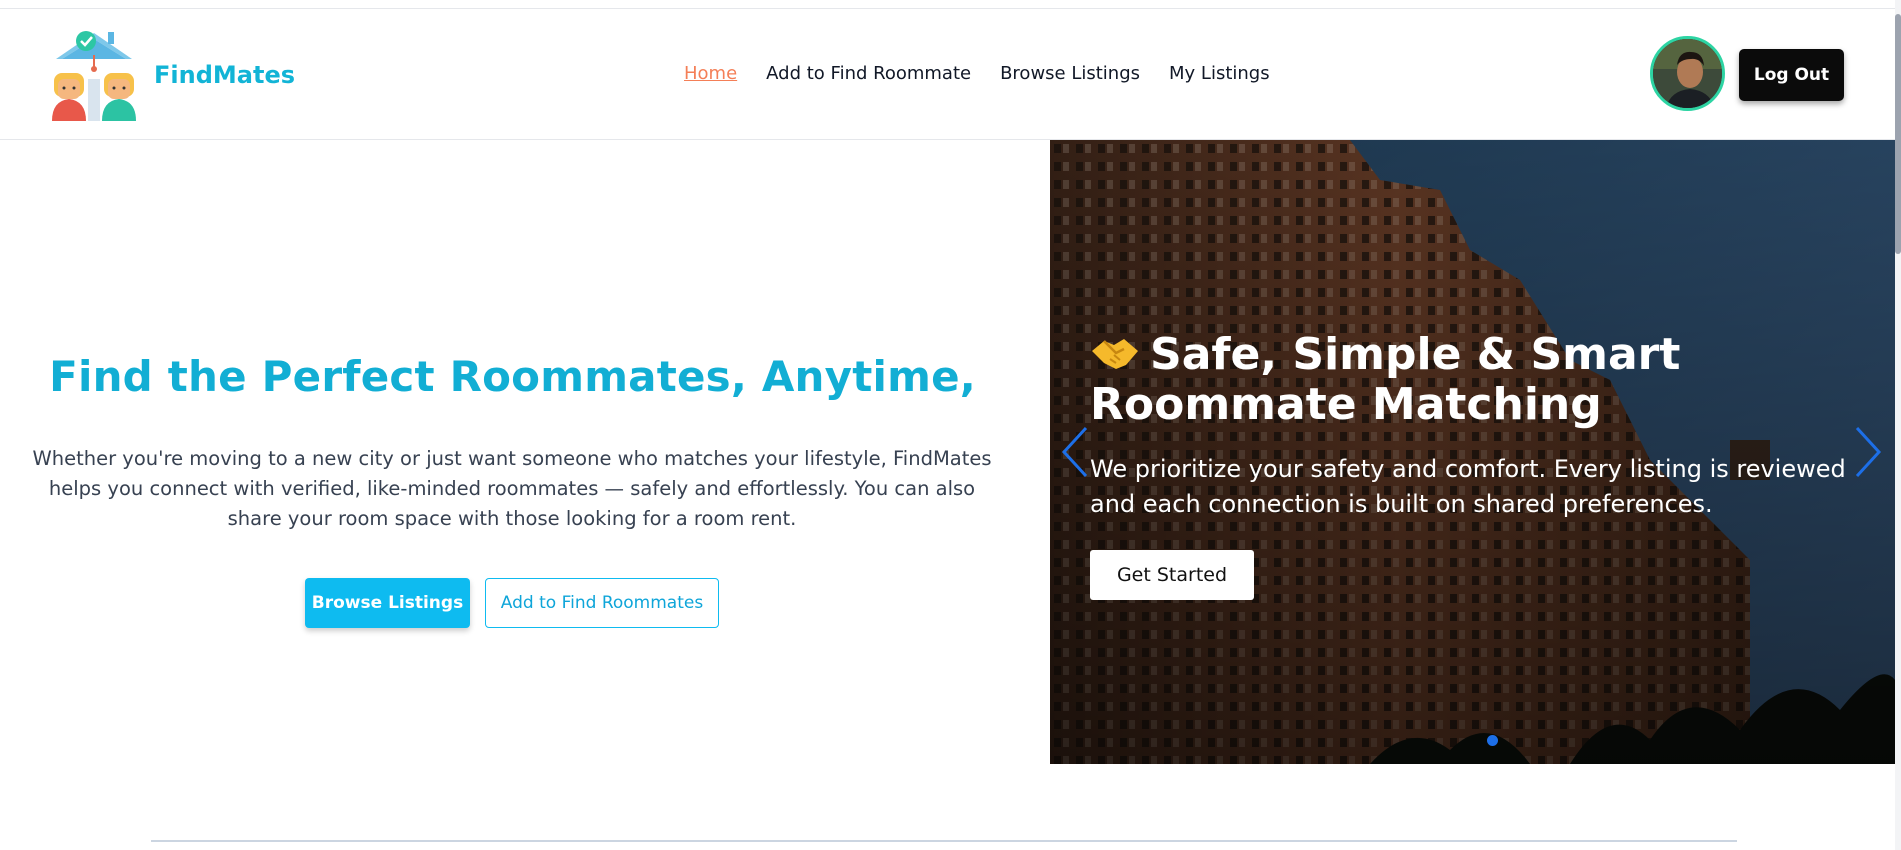 Image resolution: width=1901 pixels, height=850 pixels. What do you see at coordinates (1492, 740) in the screenshot?
I see `carousel-dot-active` at bounding box center [1492, 740].